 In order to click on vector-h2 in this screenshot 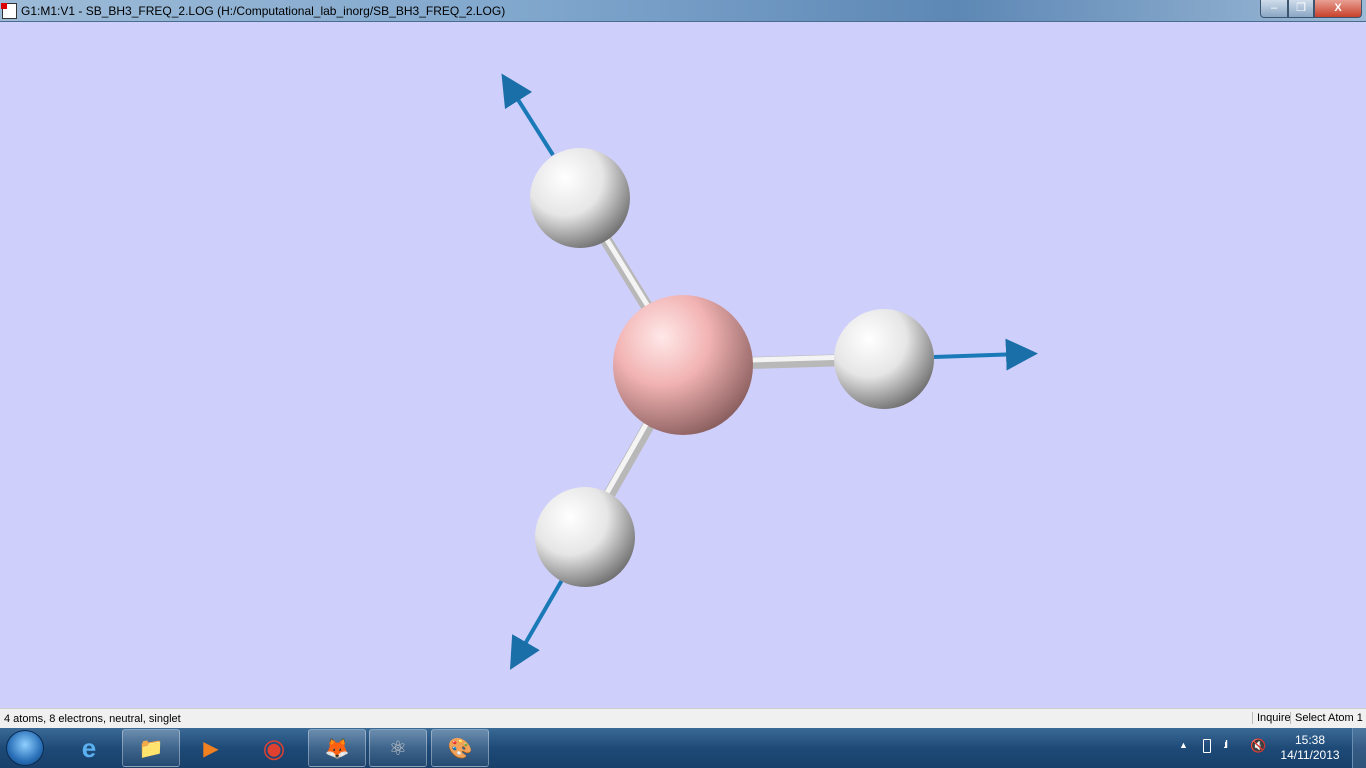, I will do `click(985, 354)`.